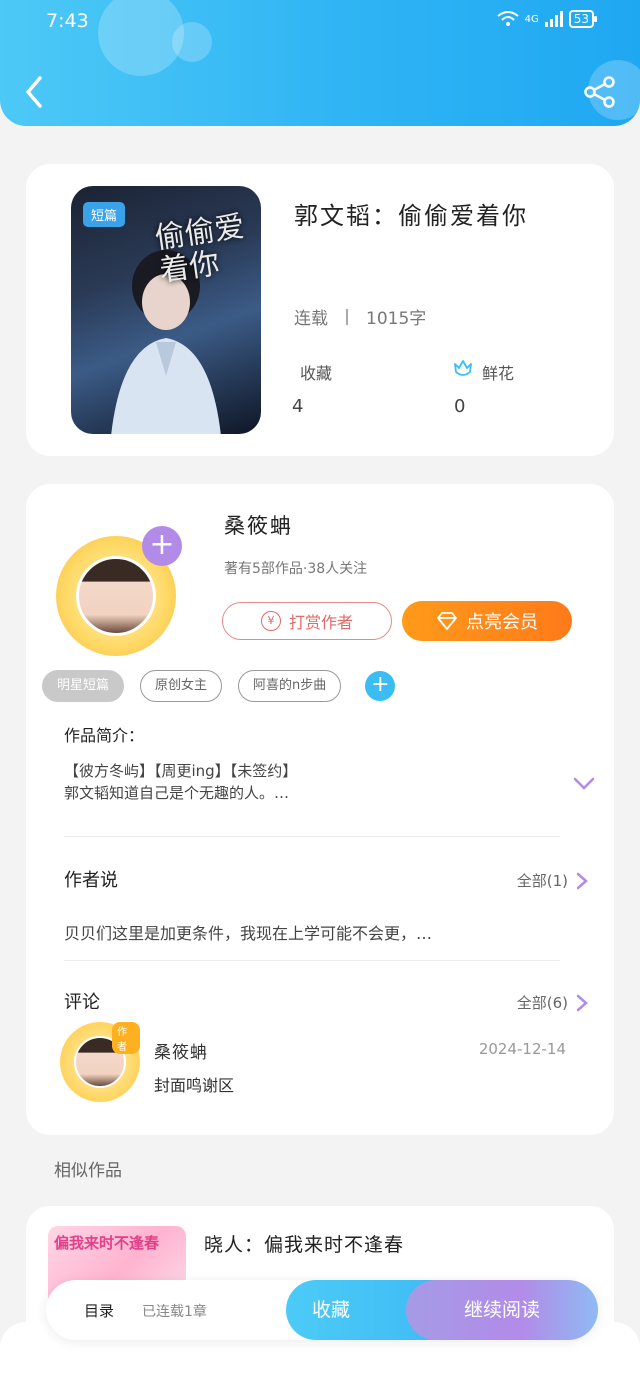  I want to click on similar-section-title: 相似作品, so click(88, 1171).